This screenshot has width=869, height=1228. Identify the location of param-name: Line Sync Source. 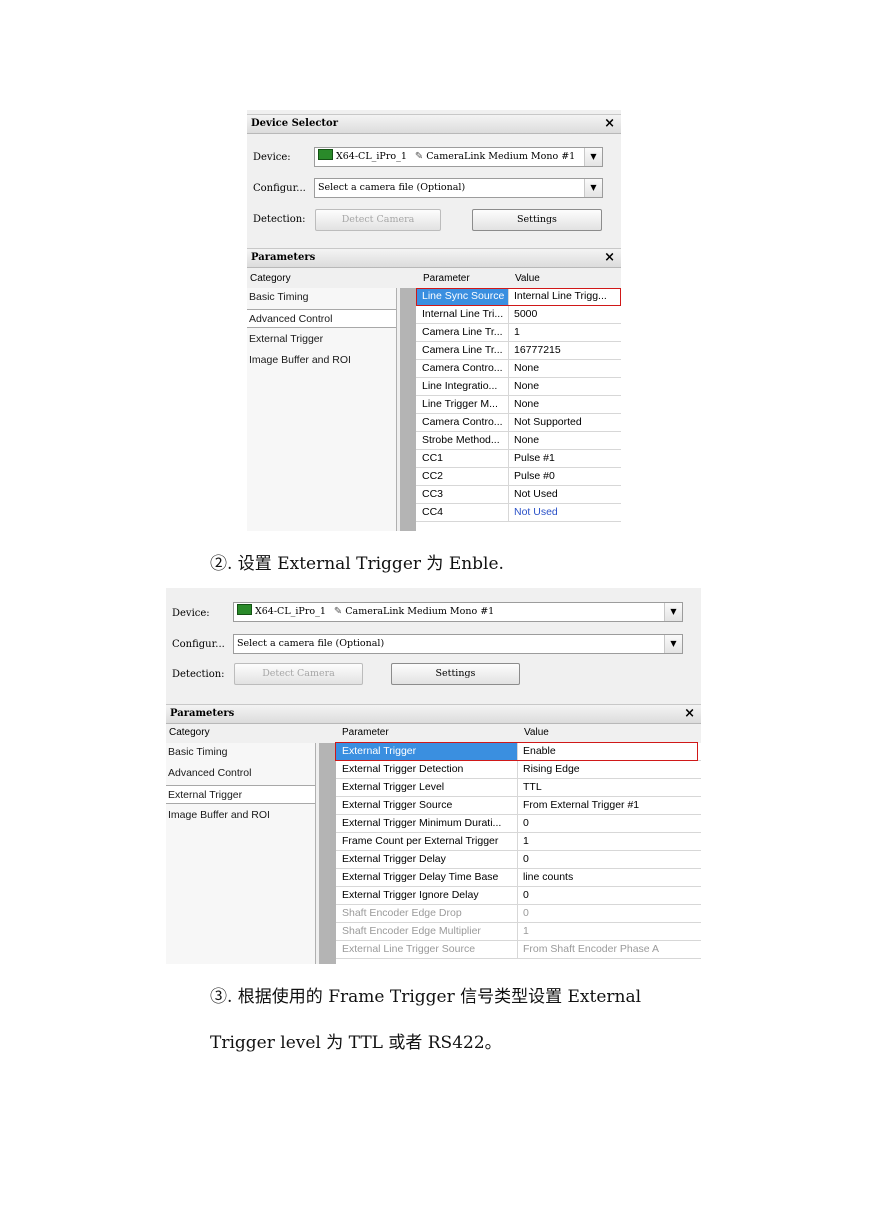
(462, 296).